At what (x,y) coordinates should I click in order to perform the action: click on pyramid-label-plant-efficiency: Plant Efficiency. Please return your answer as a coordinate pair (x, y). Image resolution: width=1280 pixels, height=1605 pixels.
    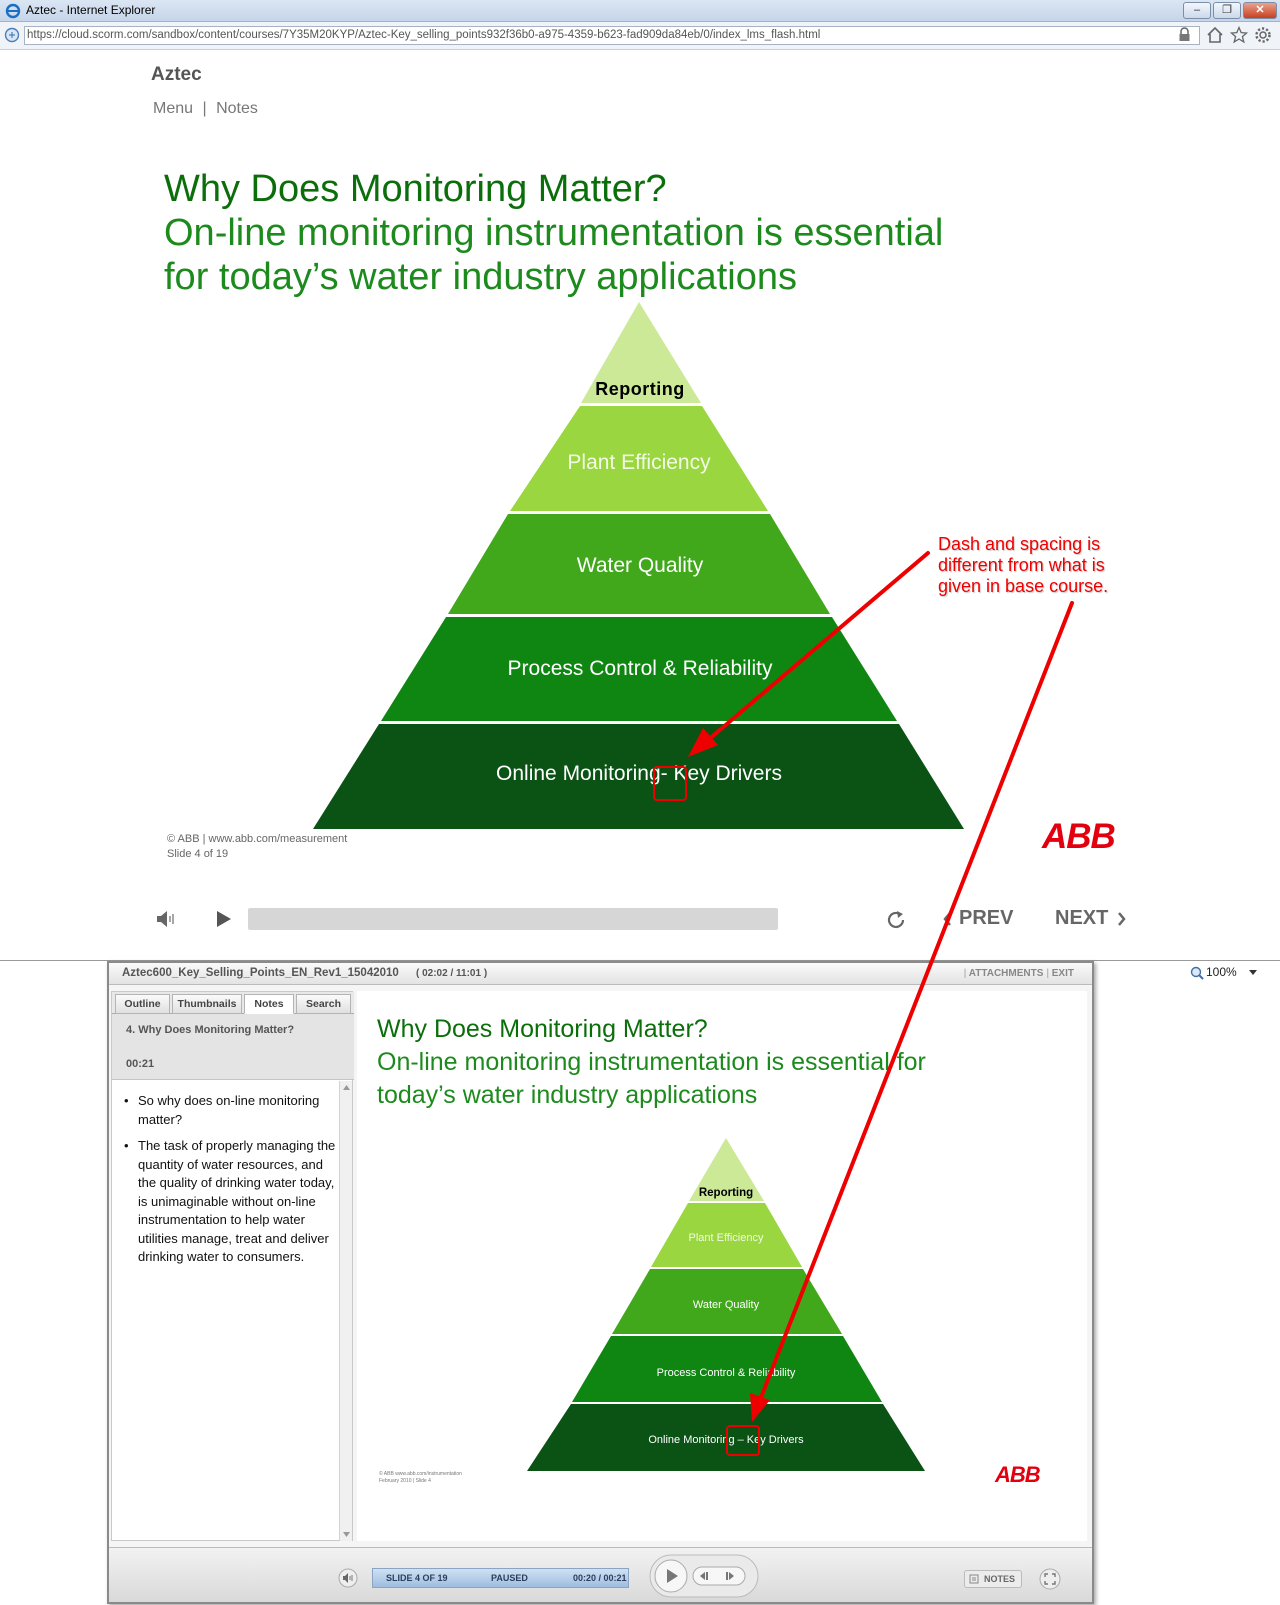
    Looking at the image, I should click on (639, 462).